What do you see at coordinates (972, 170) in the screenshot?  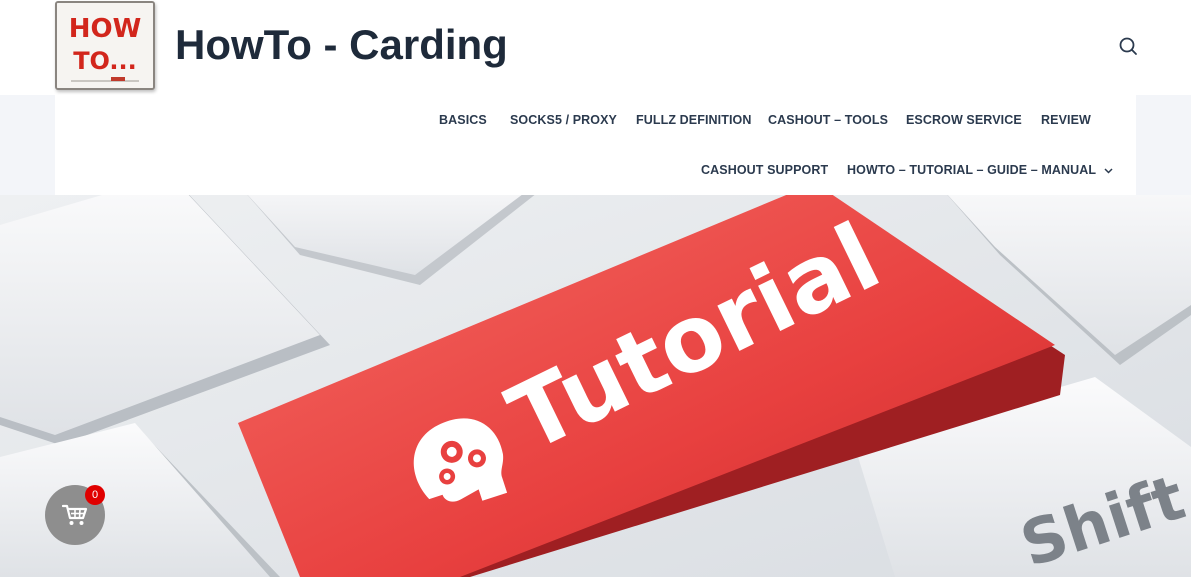 I see `nav-item-howto-label: HOWTO – TUTORIAL – GUIDE – MANUAL` at bounding box center [972, 170].